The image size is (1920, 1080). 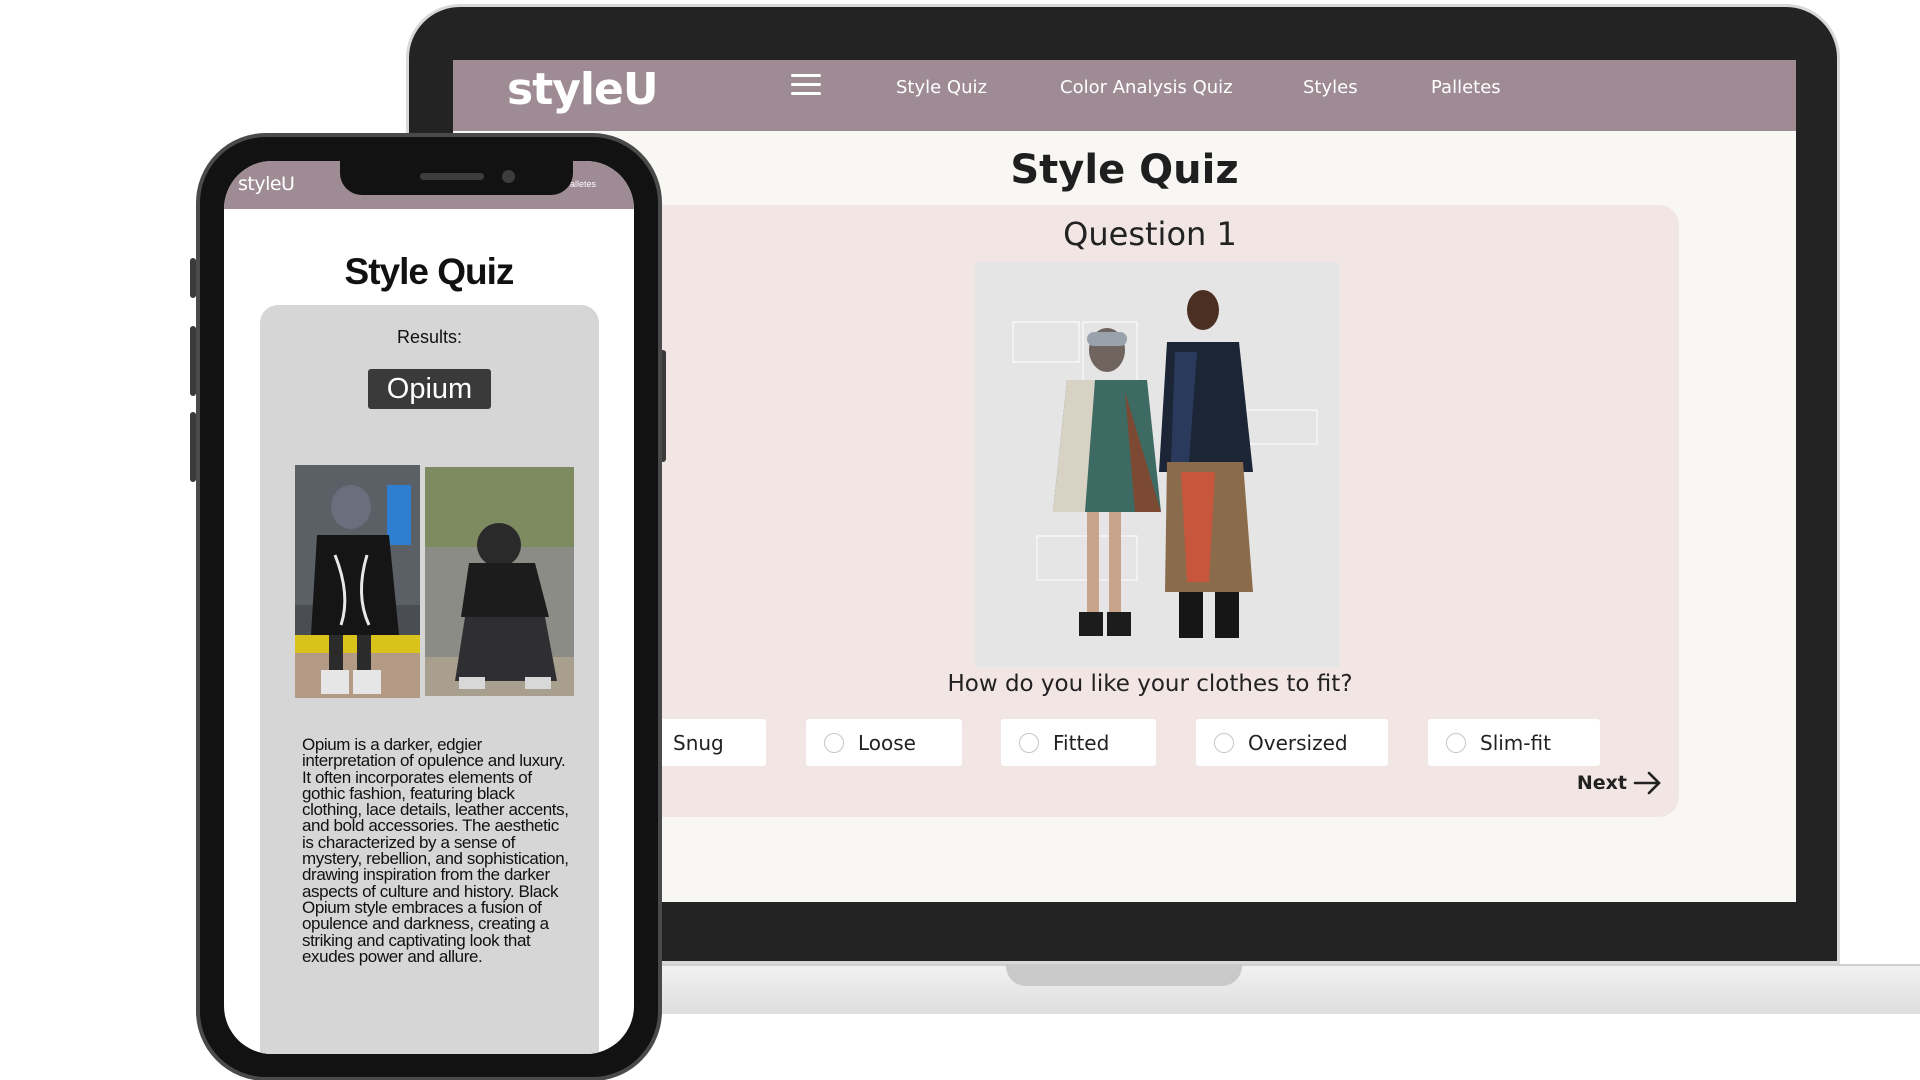 I want to click on radio-loose, so click(x=834, y=742).